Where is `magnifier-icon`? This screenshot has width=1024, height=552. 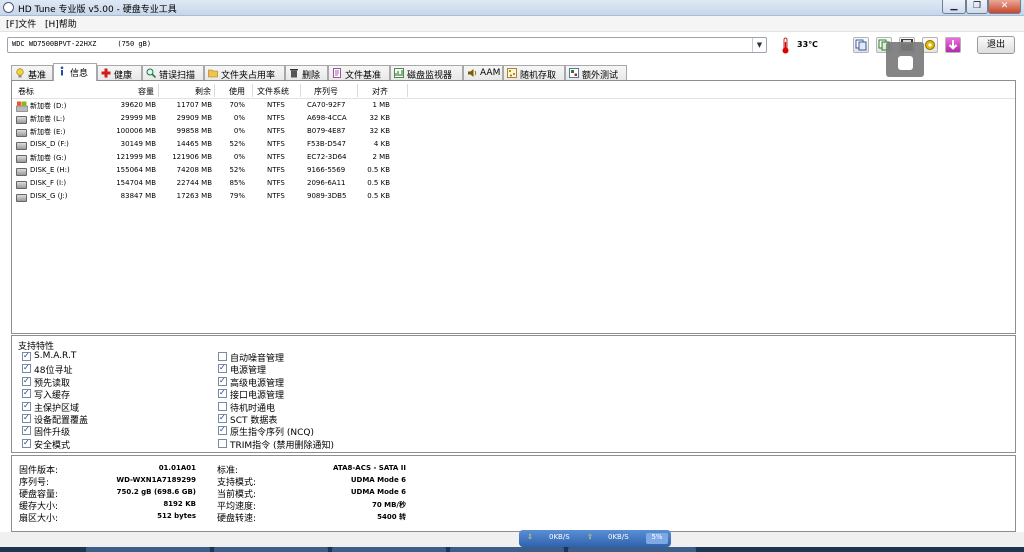 magnifier-icon is located at coordinates (151, 73).